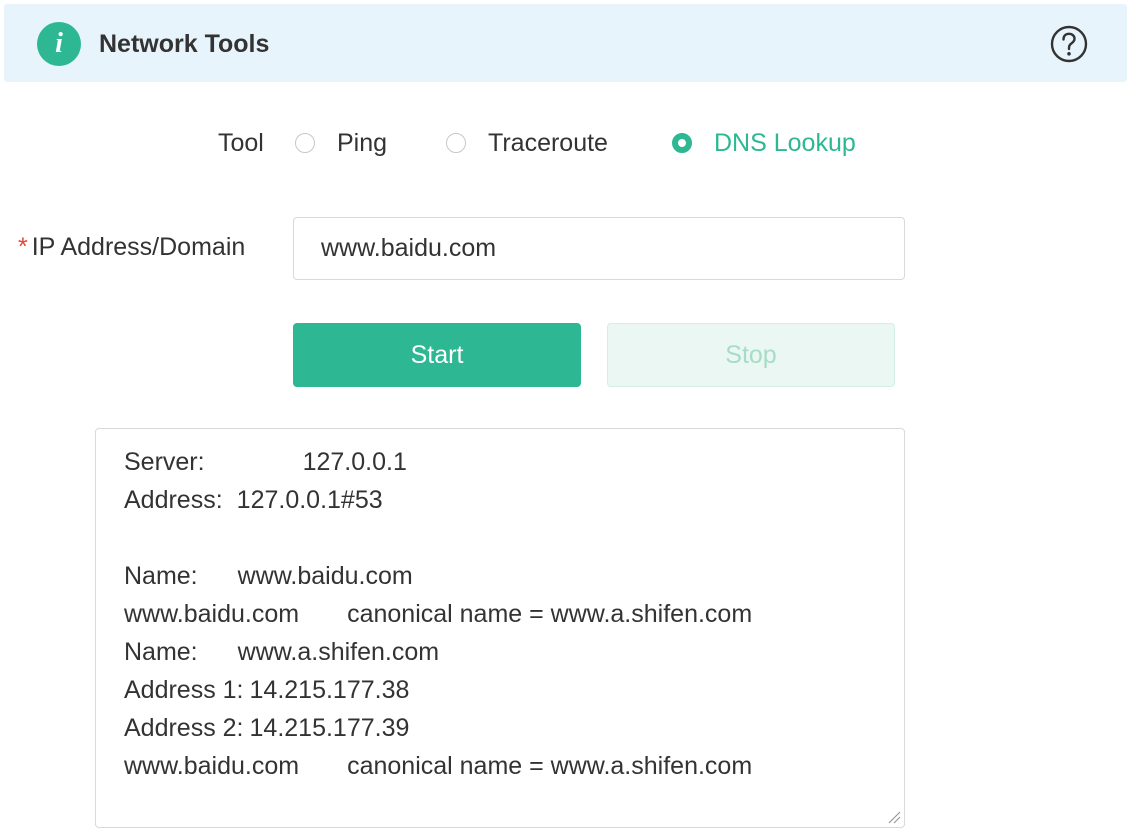 The height and width of the screenshot is (829, 1127). Describe the element at coordinates (599, 248) in the screenshot. I see `address-input` at that location.